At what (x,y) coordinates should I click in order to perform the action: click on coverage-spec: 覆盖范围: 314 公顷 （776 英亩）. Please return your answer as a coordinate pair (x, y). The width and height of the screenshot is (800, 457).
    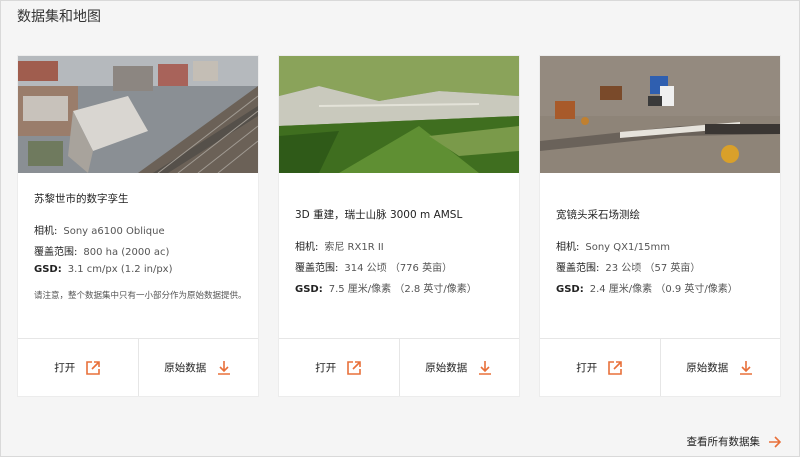
    Looking at the image, I should click on (373, 266).